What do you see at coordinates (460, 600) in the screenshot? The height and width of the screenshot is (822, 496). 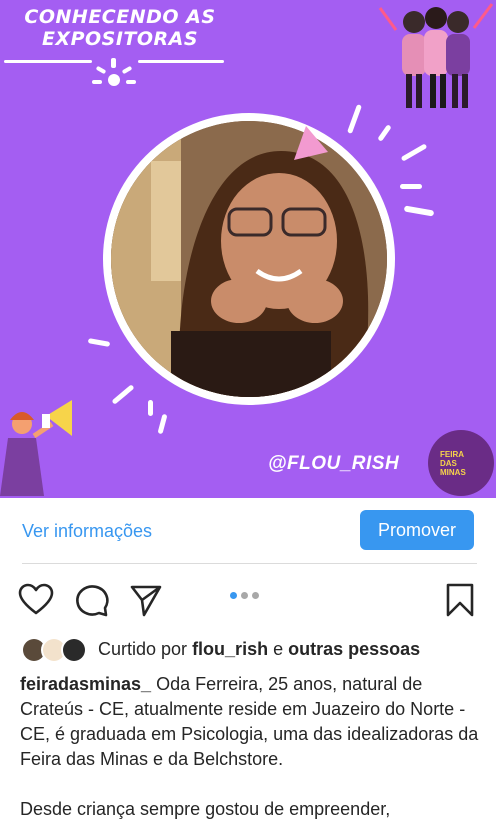 I see `bookmark-icon` at bounding box center [460, 600].